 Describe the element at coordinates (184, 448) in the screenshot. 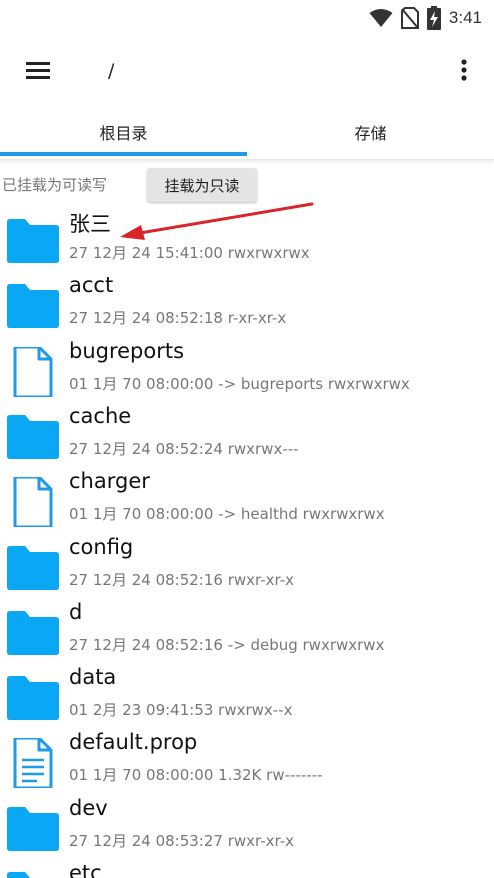

I see `file-meta: 27 12月 24 08:52:24 rwxrwx---` at that location.